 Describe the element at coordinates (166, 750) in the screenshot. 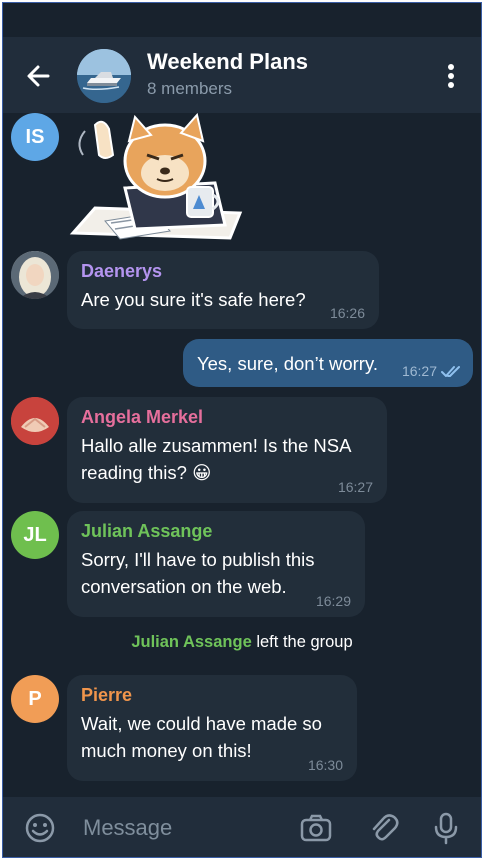

I see `message-text-line: much money on this!` at that location.